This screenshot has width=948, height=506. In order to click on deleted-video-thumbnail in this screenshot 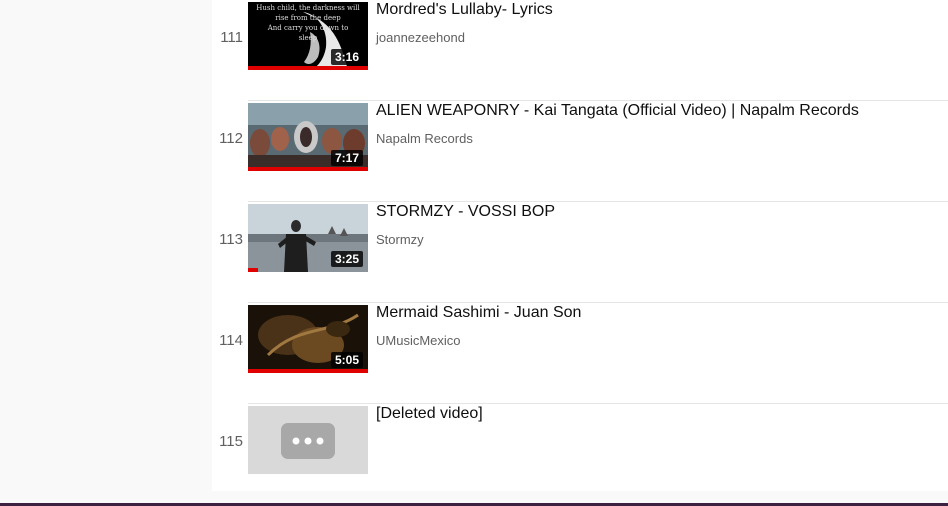, I will do `click(308, 440)`.